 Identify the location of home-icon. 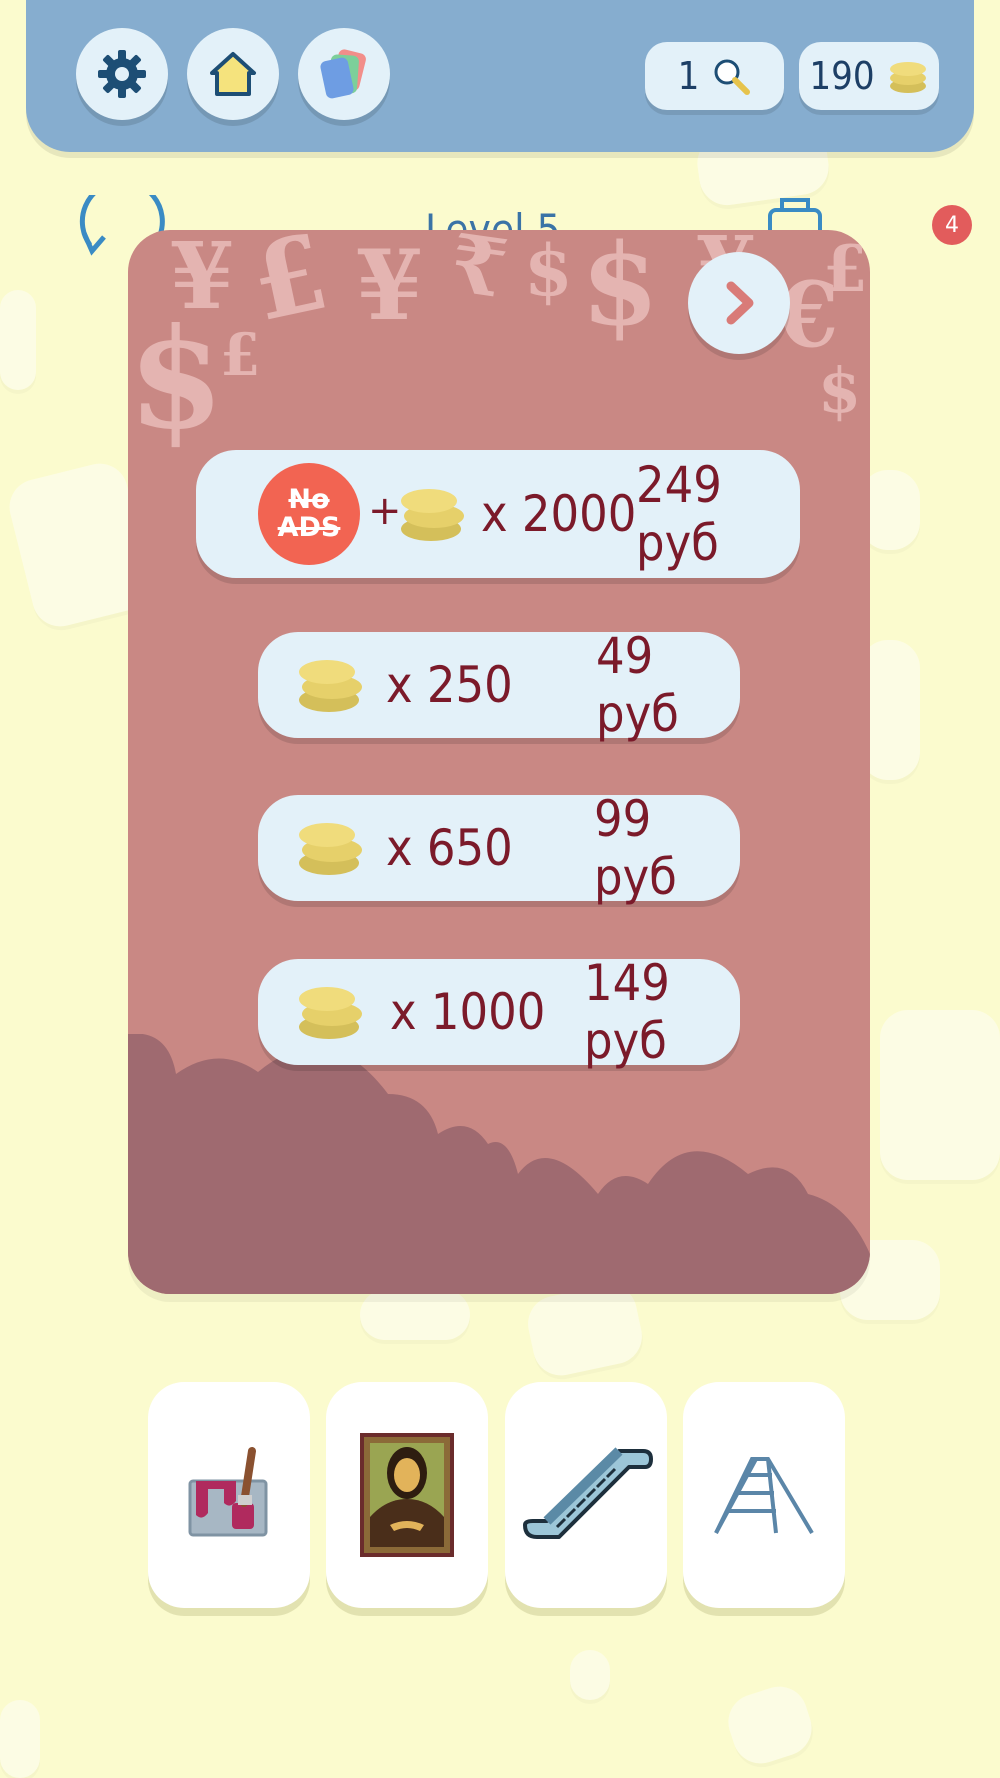
(233, 74).